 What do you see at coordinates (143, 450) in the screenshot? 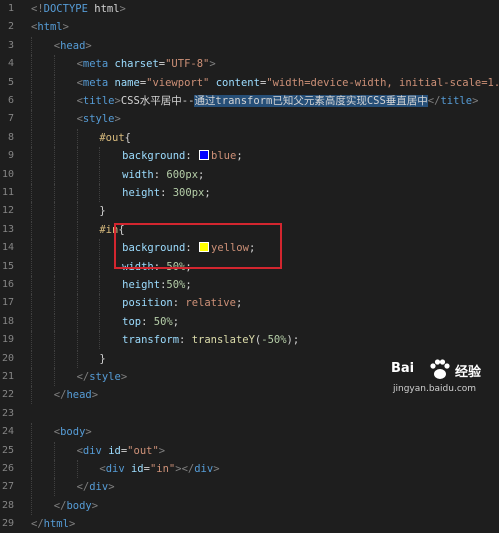
I see `code-token: "out"` at bounding box center [143, 450].